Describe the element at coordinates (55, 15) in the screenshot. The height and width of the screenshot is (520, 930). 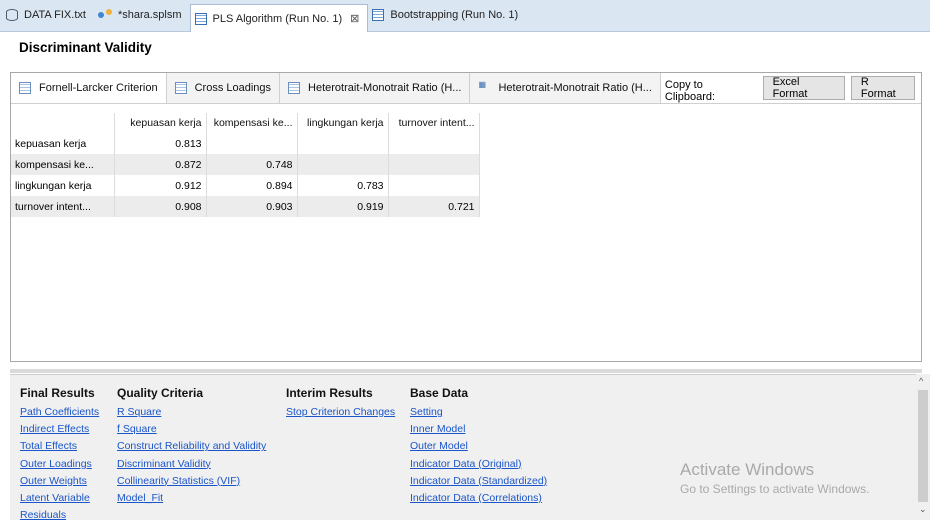
I see `tab-label: DATA FIX.txt` at that location.